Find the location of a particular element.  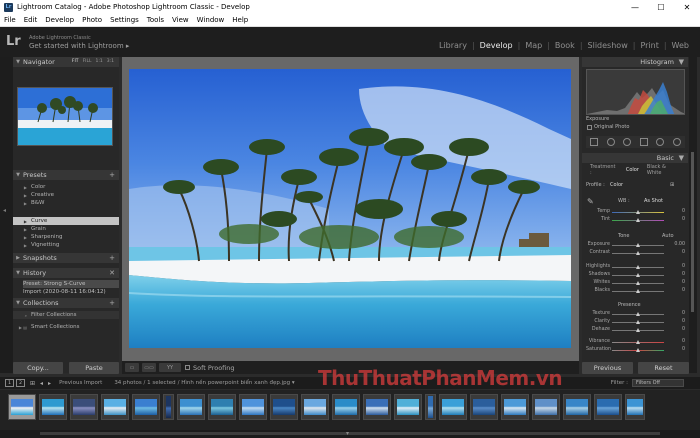

exposure-value: 0.00 is located at coordinates (679, 244).